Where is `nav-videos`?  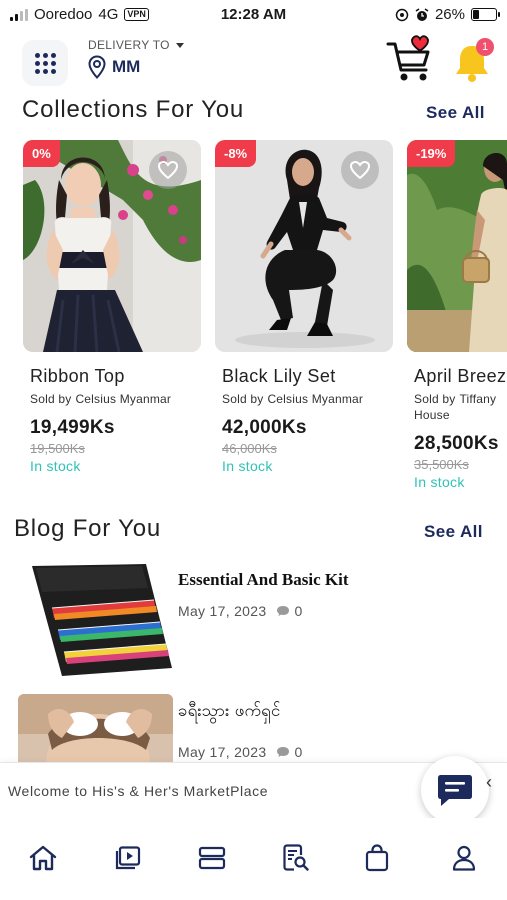
nav-videos is located at coordinates (128, 858).